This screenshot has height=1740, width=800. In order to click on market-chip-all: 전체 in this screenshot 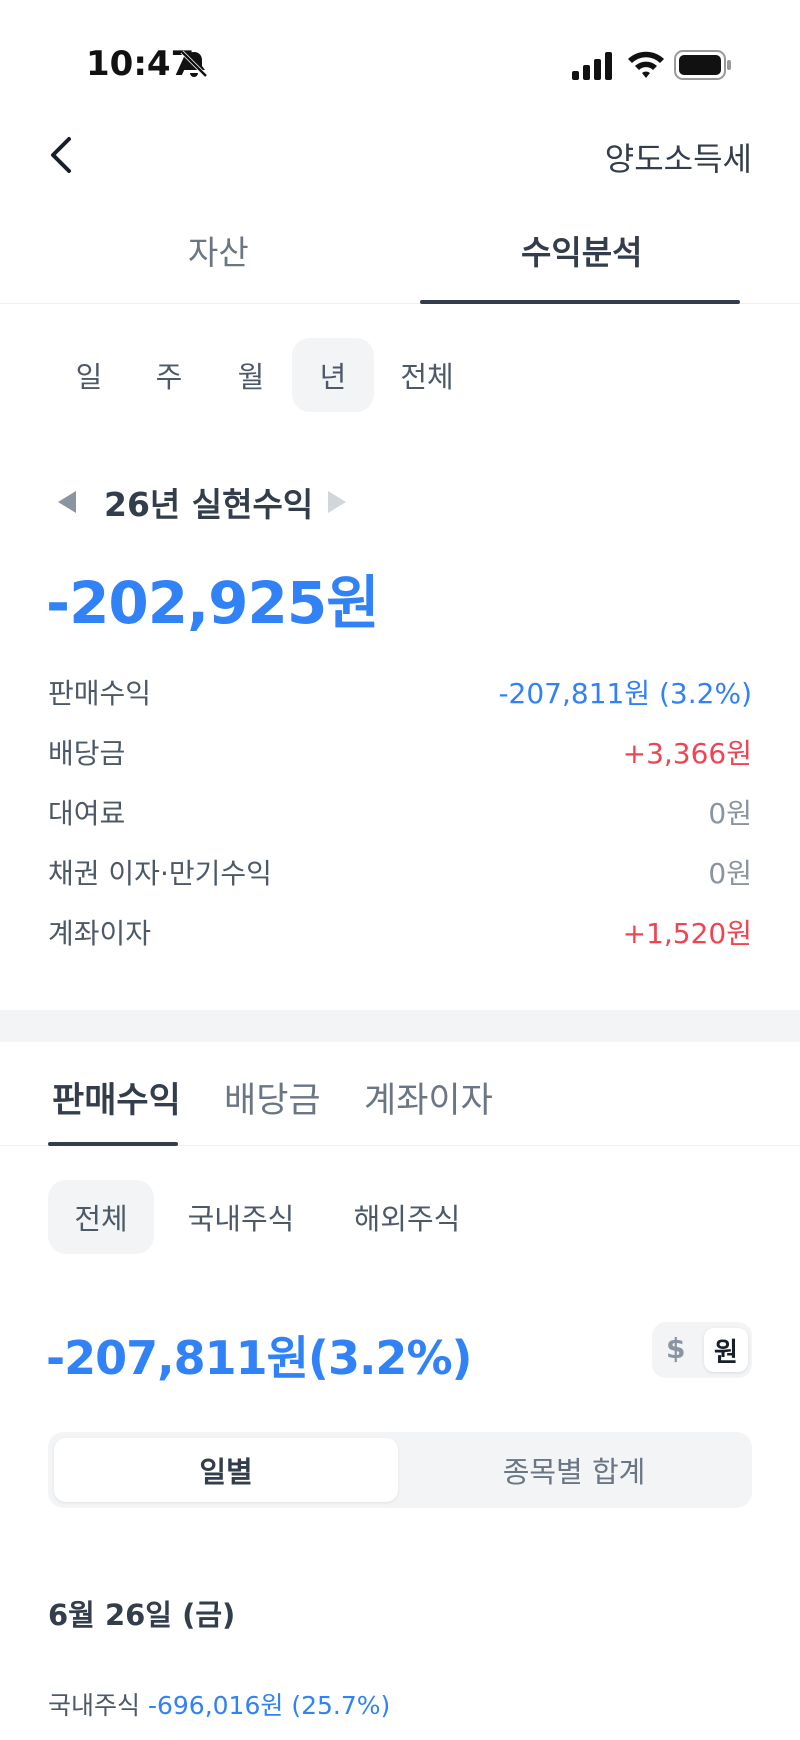, I will do `click(101, 1217)`.